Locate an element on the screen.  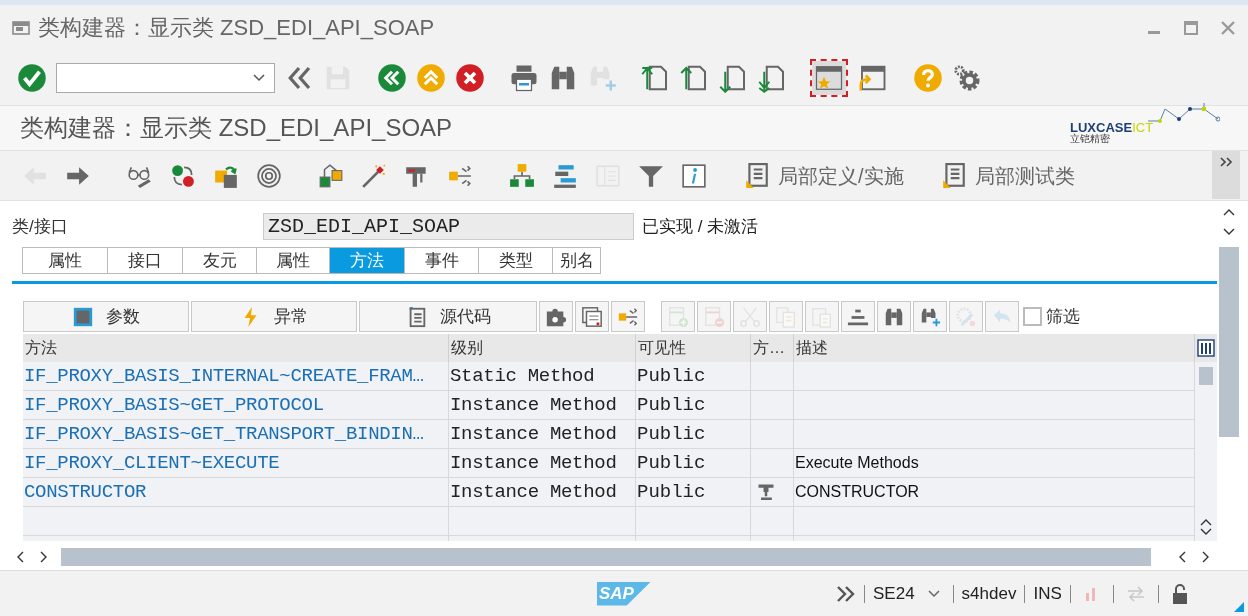
table-cell-text: Execute Methods is located at coordinates (857, 463).